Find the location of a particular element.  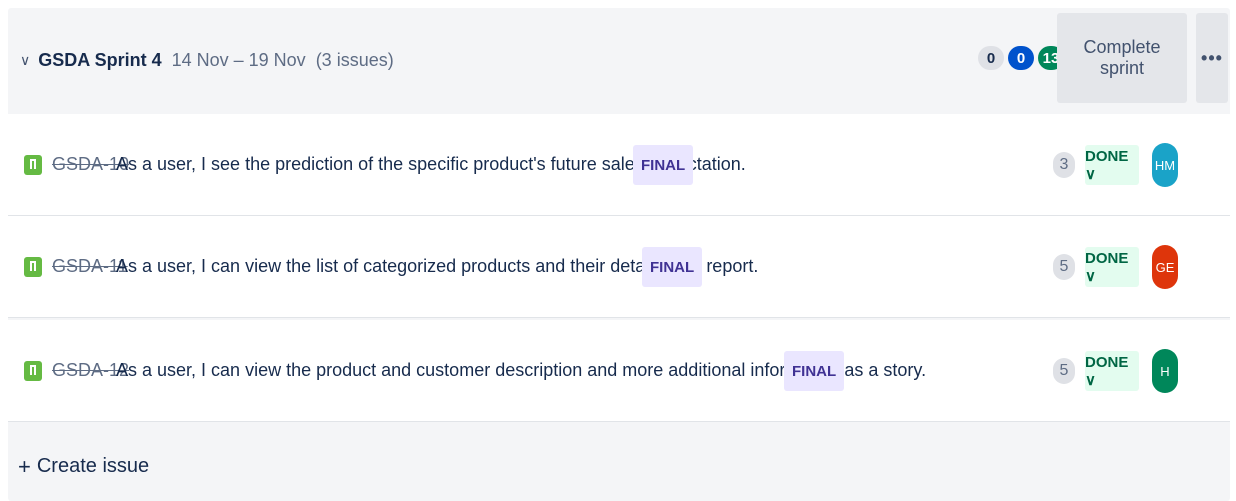

story-points-badge: 3 is located at coordinates (1064, 165).